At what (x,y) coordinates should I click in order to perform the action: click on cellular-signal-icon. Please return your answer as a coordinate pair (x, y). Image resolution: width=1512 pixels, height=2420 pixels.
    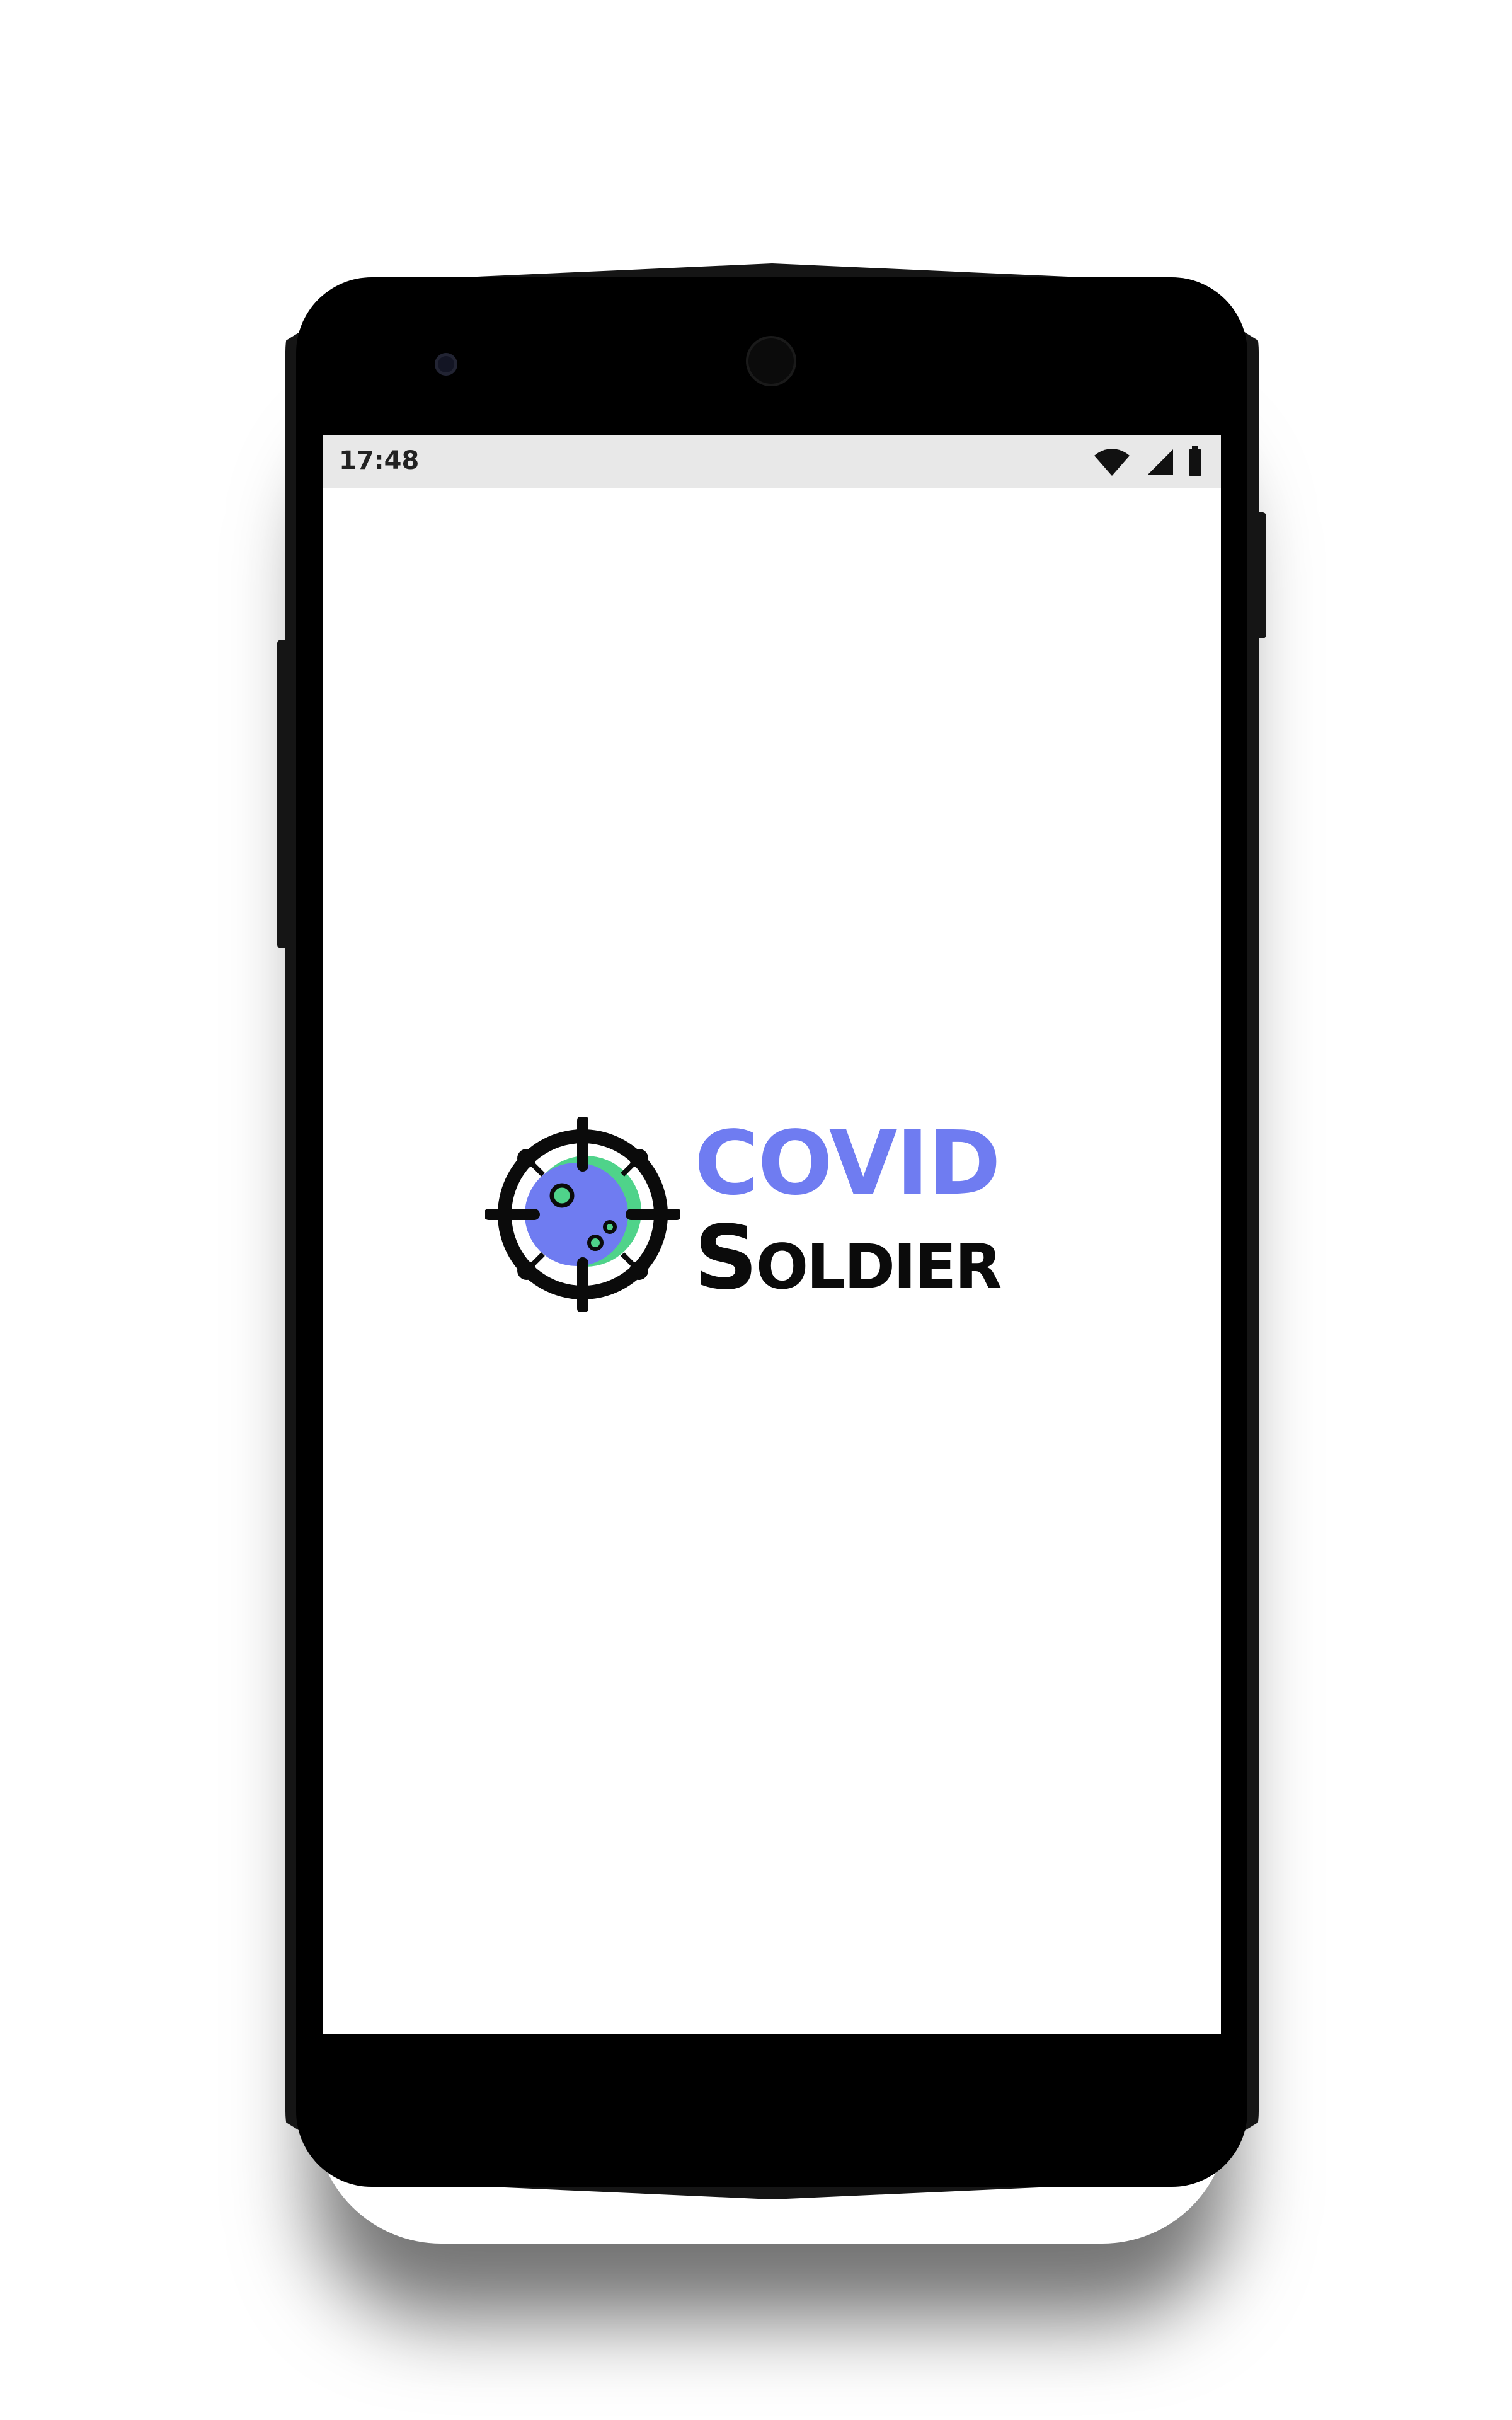
    Looking at the image, I should click on (1159, 461).